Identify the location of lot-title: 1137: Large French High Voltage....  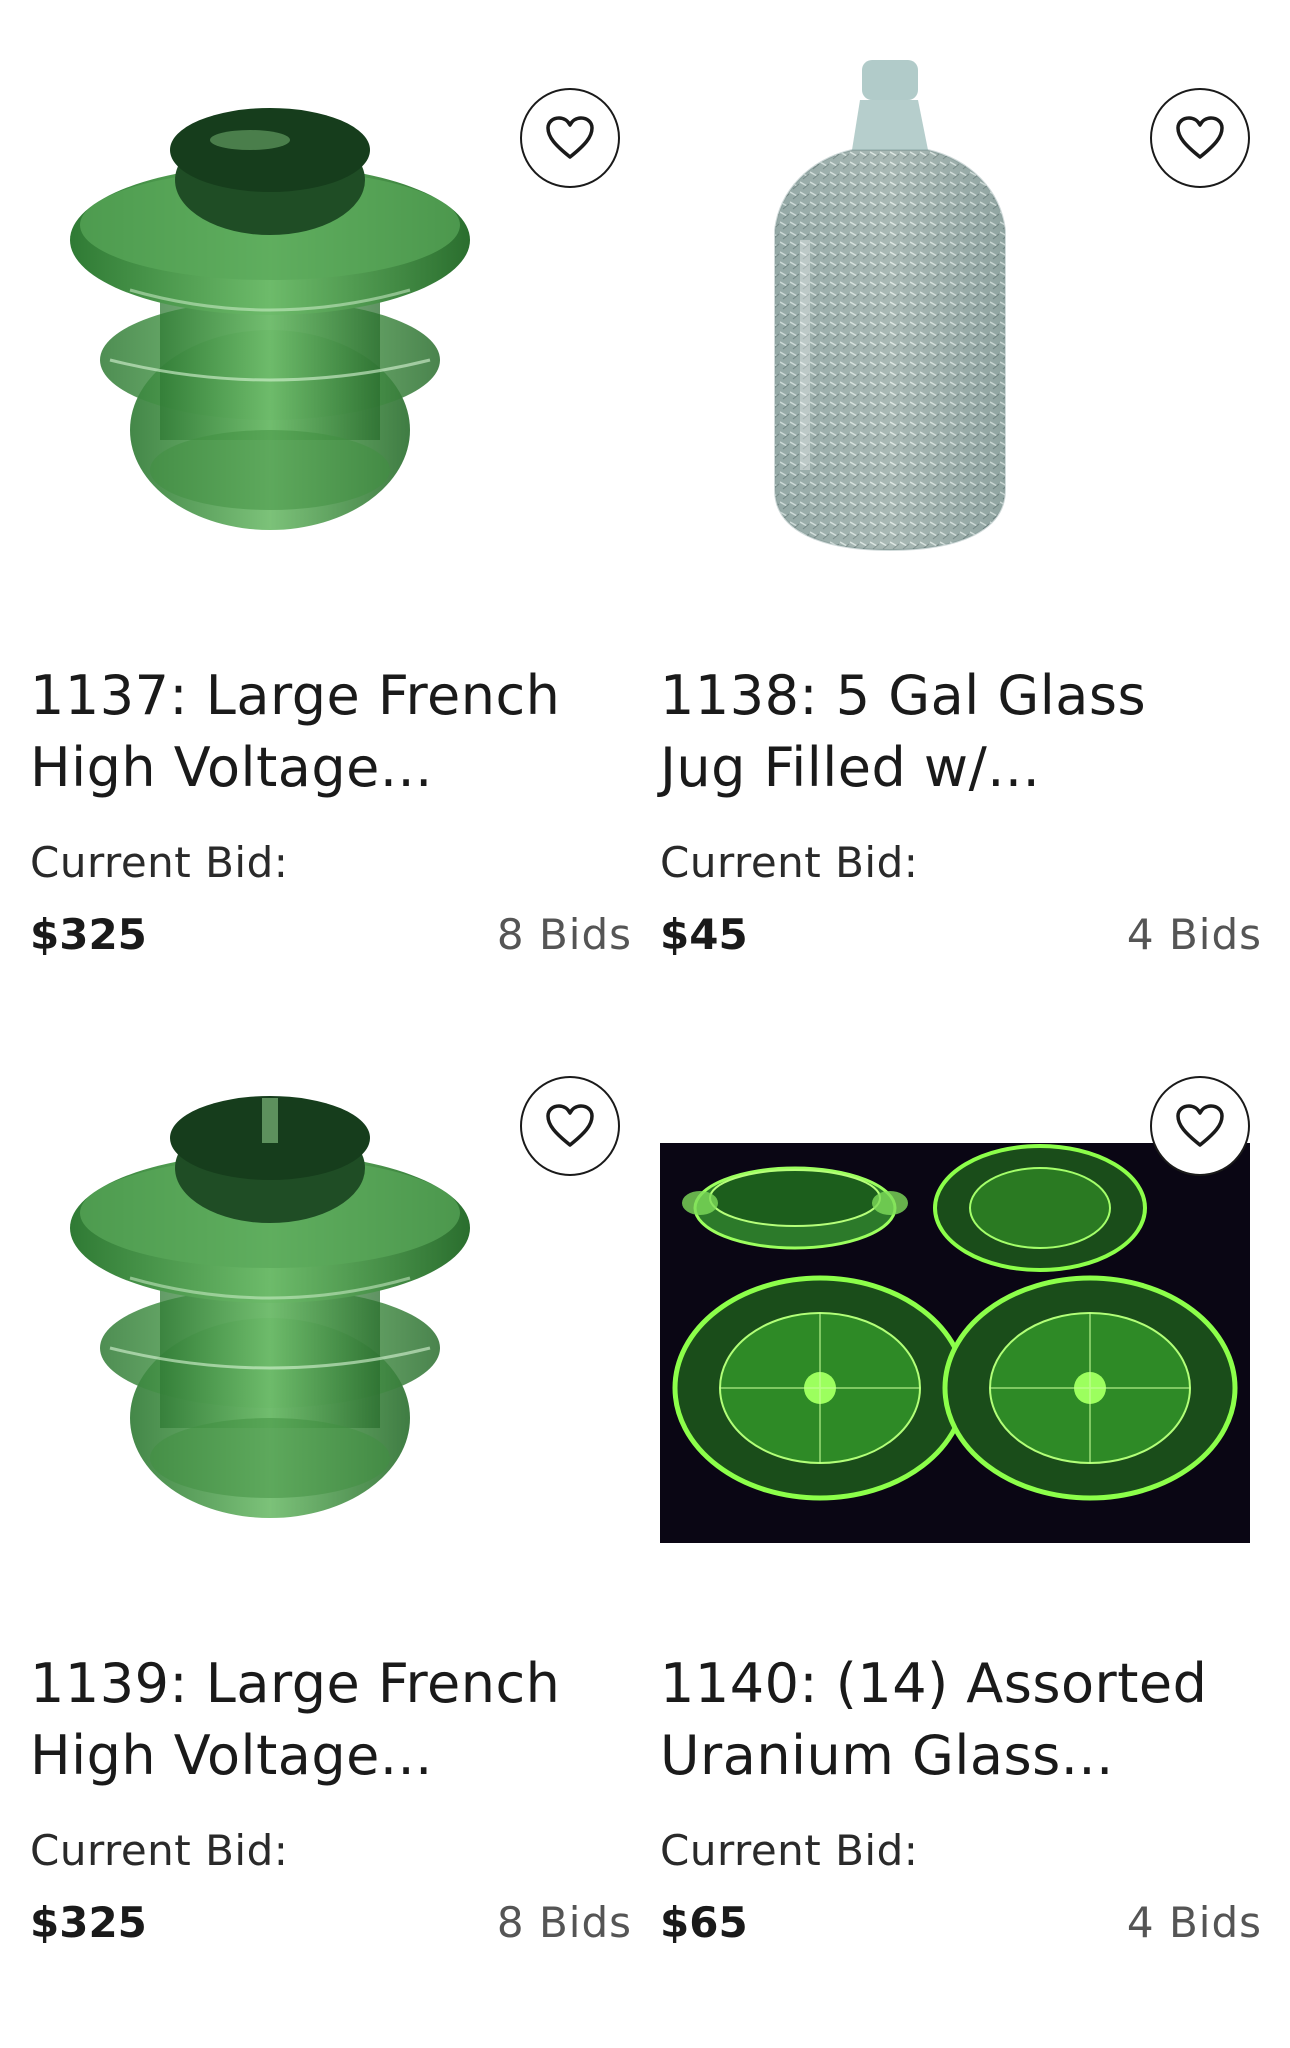
(325, 732).